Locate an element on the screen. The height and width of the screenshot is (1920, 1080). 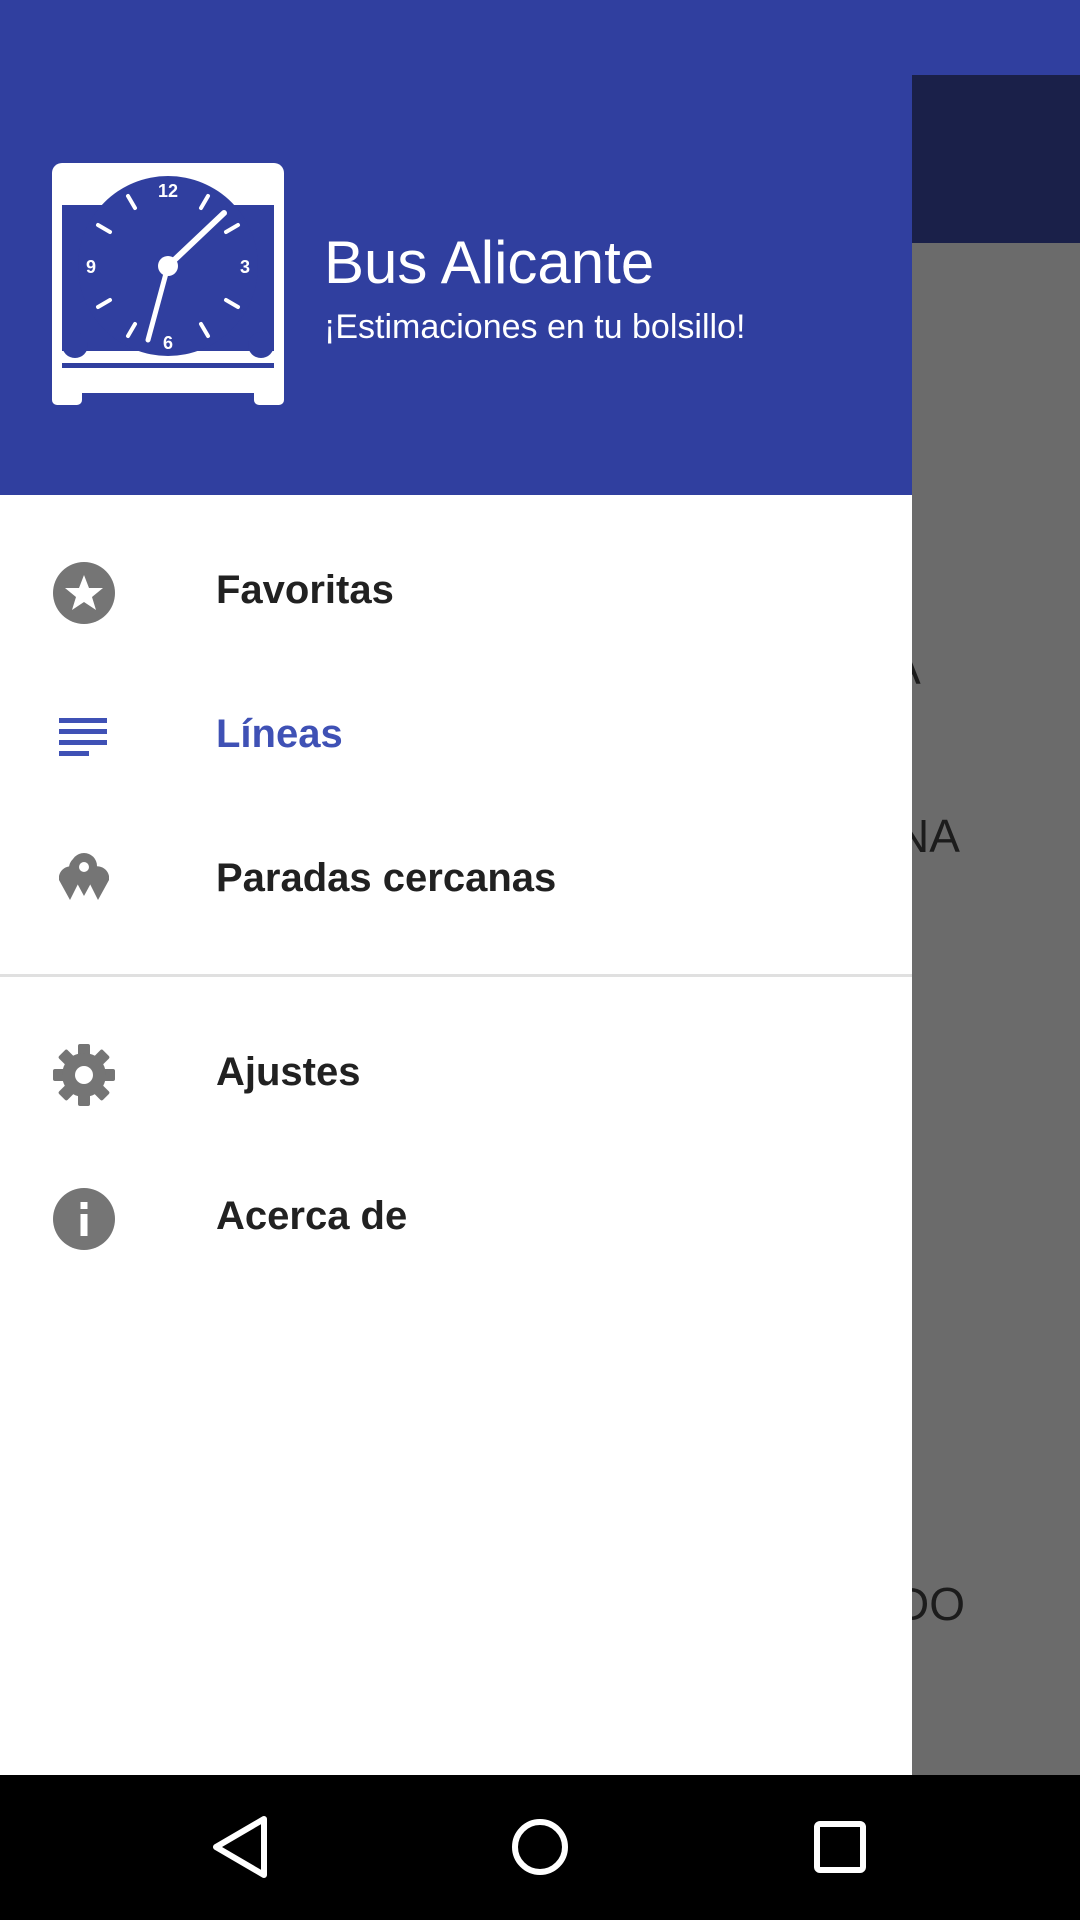
drawer-item-label: Líneas is located at coordinates (279, 734).